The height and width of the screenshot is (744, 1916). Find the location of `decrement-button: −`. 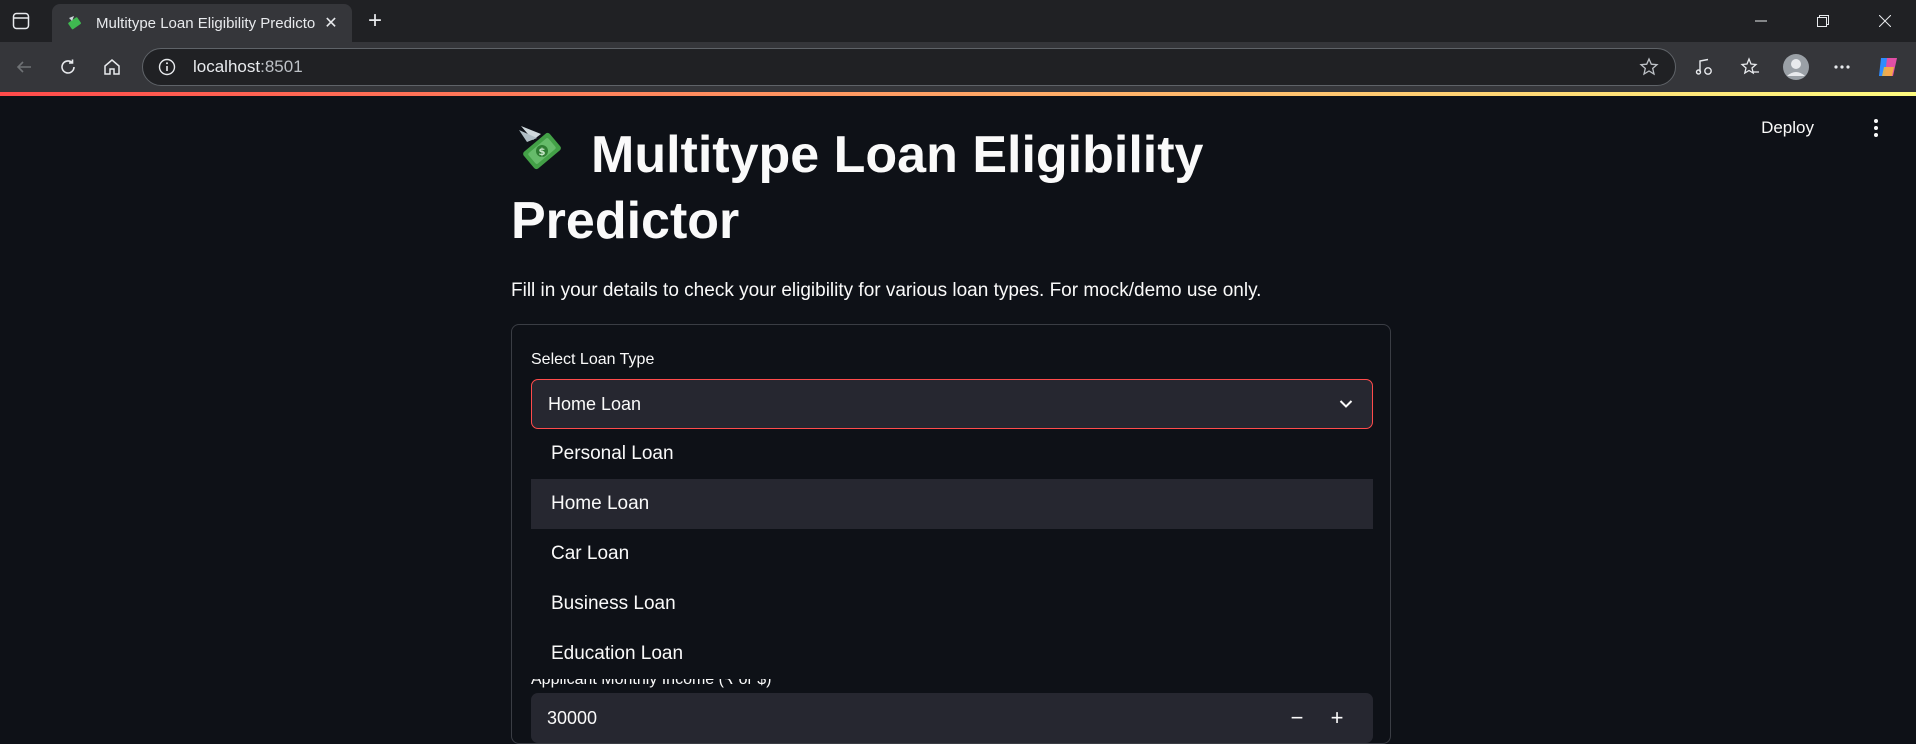

decrement-button: − is located at coordinates (1297, 718).